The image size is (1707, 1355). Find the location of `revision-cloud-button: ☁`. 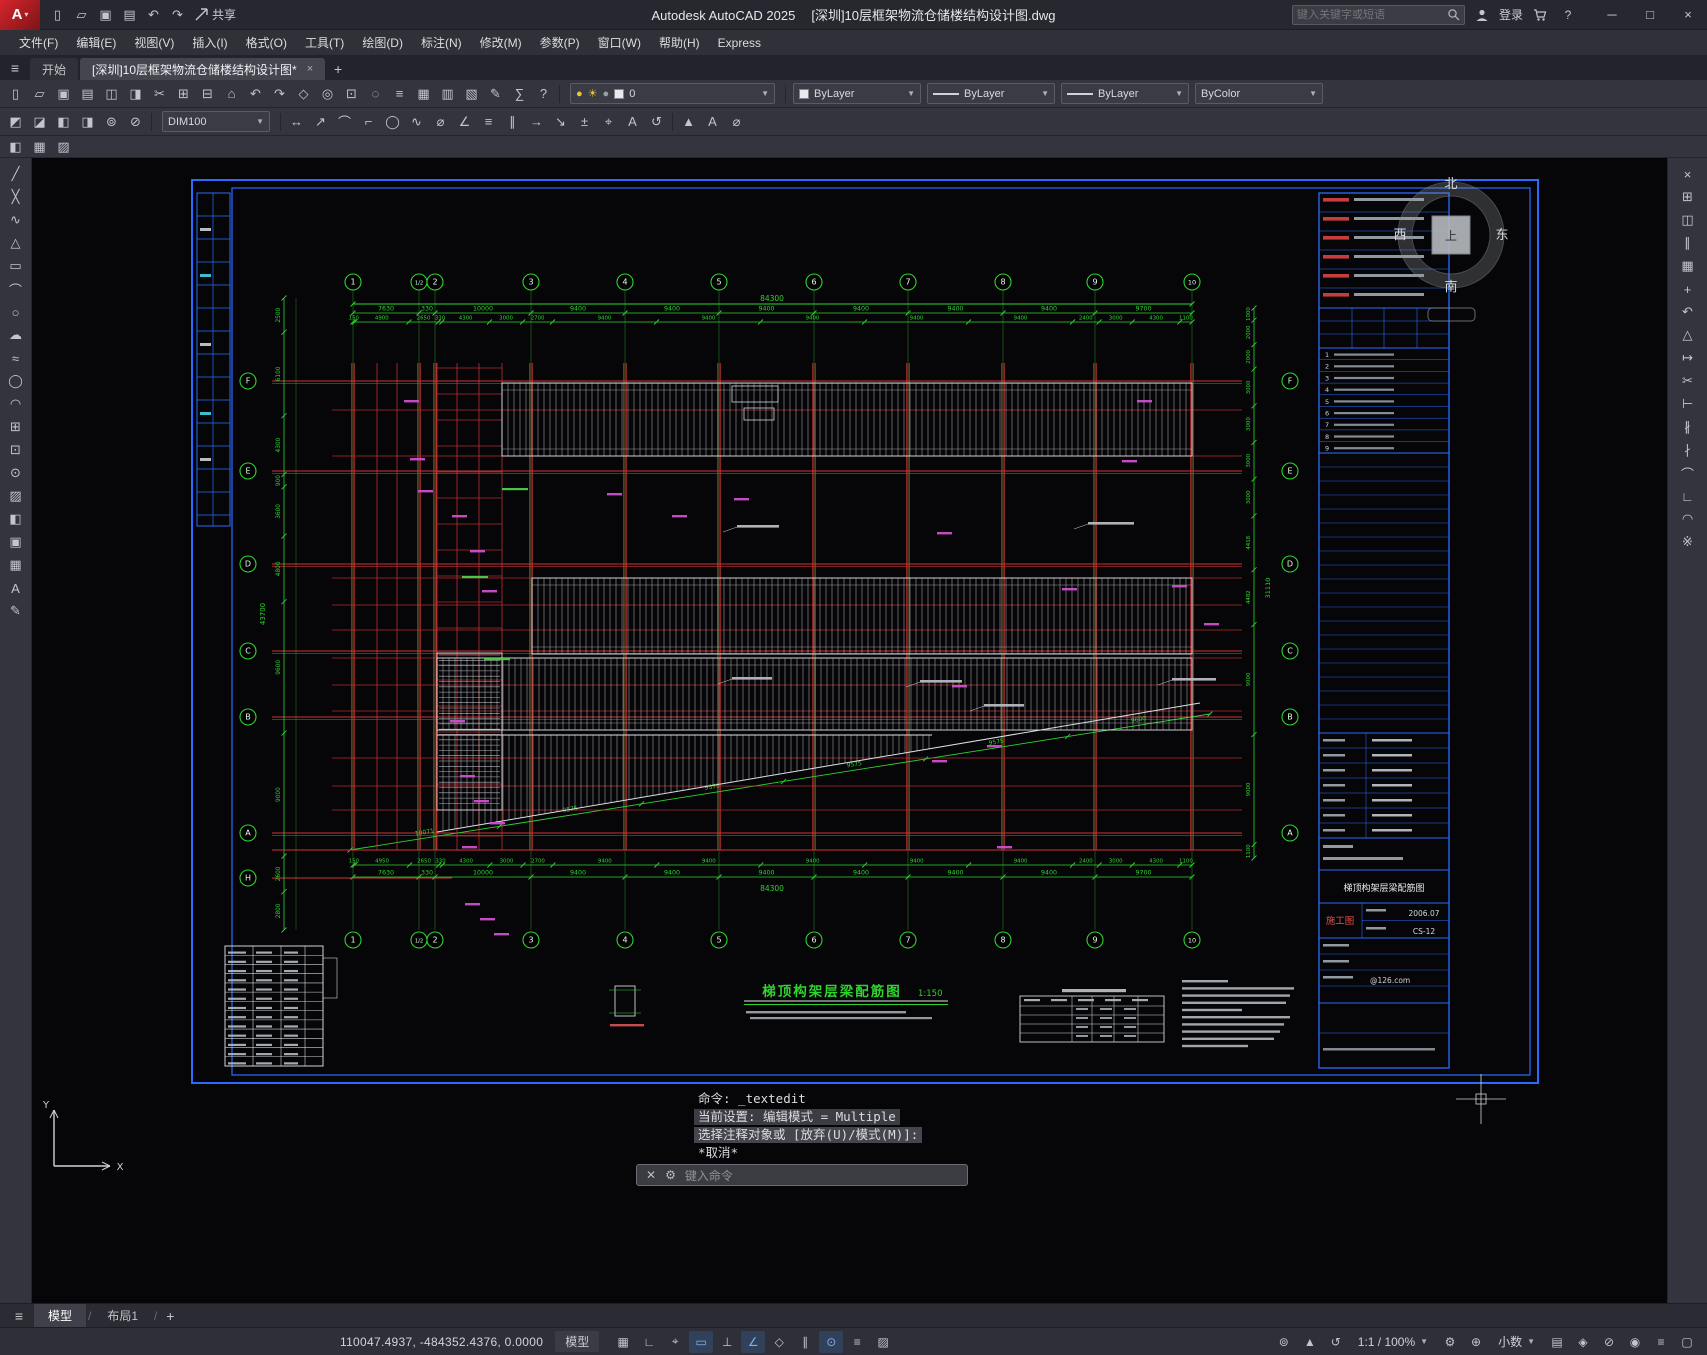

revision-cloud-button: ☁ is located at coordinates (15, 335).